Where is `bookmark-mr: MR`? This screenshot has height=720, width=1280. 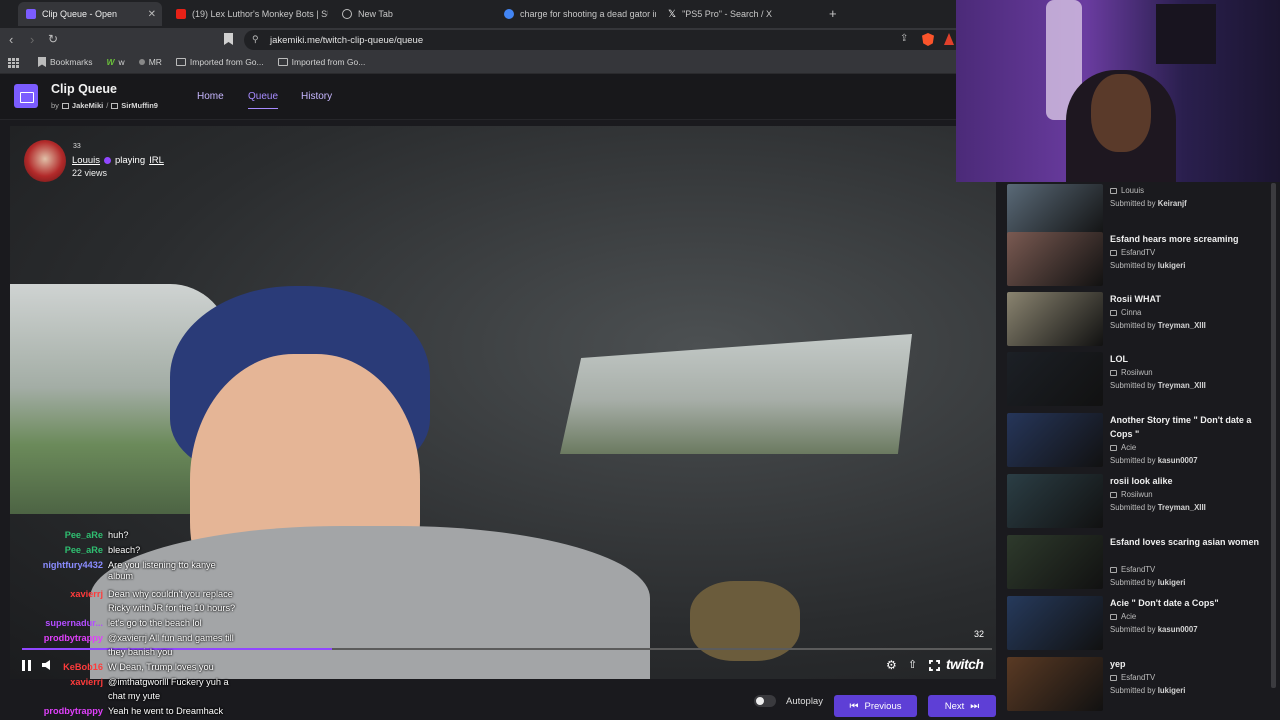
bookmark-mr: MR is located at coordinates (150, 62).